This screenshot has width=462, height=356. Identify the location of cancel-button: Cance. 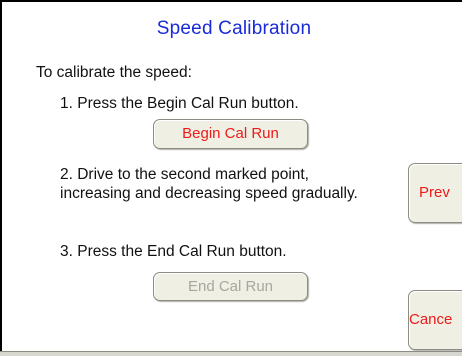
(435, 320).